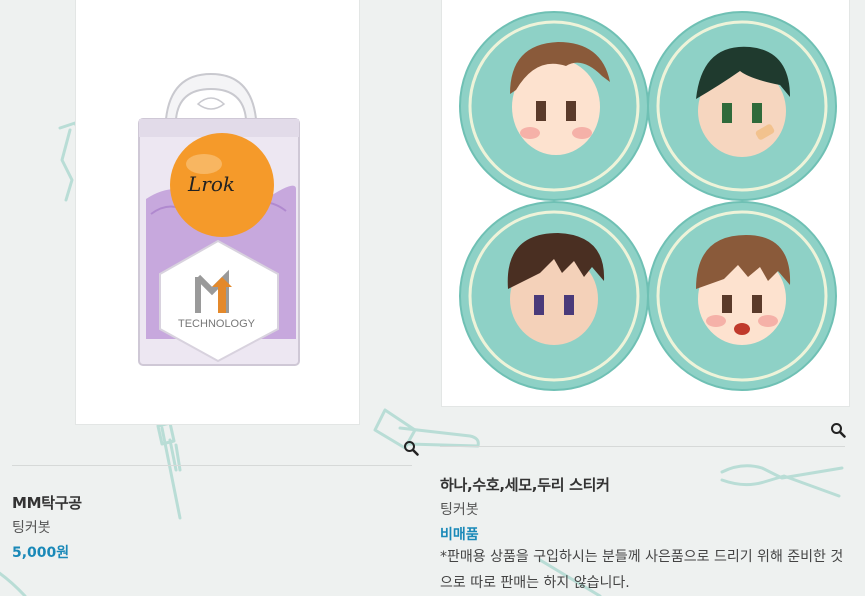  Describe the element at coordinates (742, 106) in the screenshot. I see `sticker-suho` at that location.